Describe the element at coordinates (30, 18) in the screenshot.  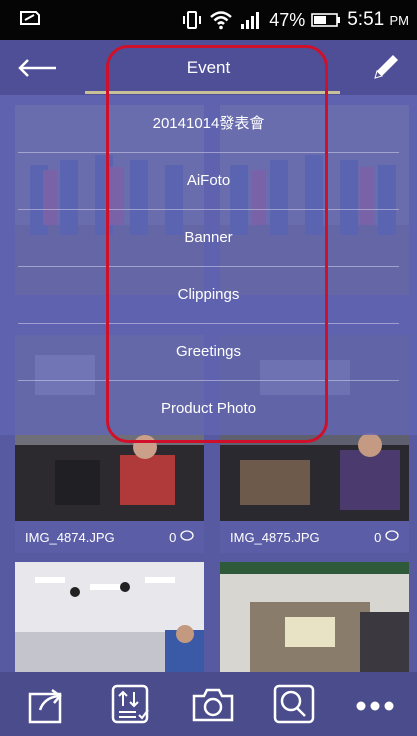
I see `notification-icon` at that location.